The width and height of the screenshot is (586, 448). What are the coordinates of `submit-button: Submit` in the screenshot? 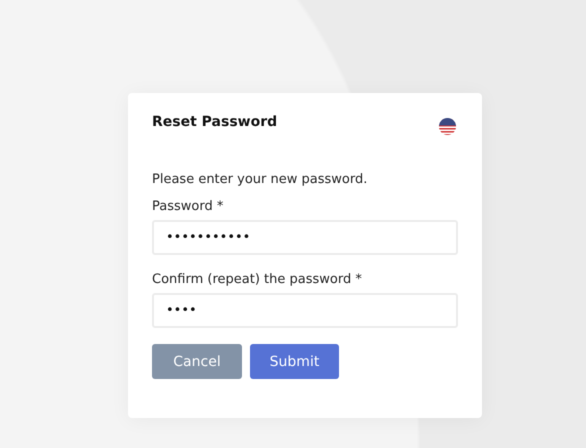 It's located at (294, 361).